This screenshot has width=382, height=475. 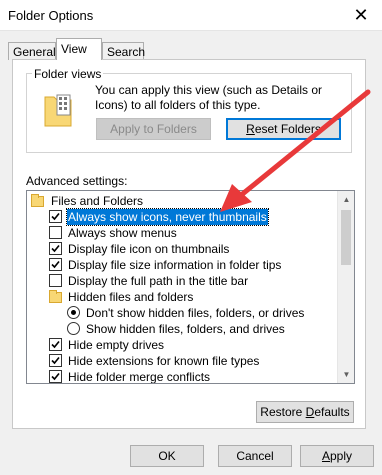 I want to click on radio-selected, so click(x=73, y=312).